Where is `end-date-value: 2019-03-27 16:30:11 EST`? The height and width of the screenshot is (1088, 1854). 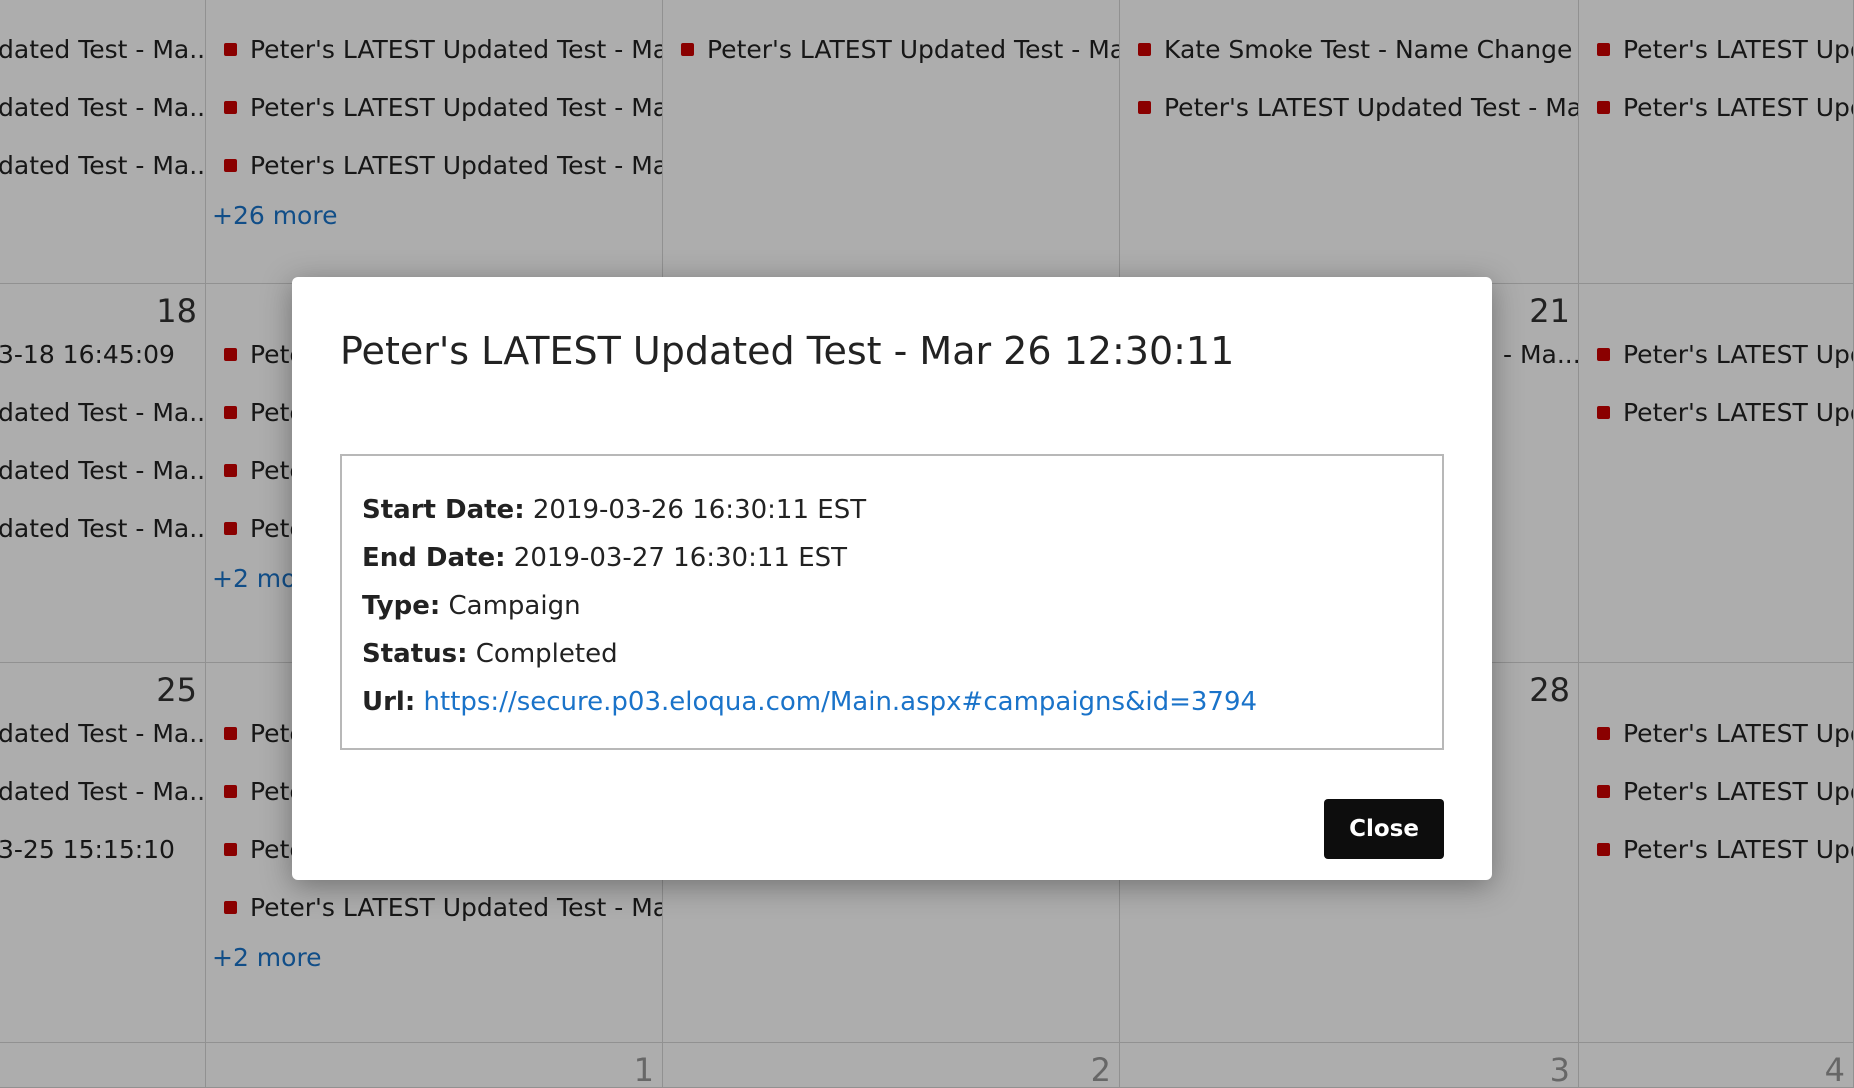
end-date-value: 2019-03-27 16:30:11 EST is located at coordinates (680, 558).